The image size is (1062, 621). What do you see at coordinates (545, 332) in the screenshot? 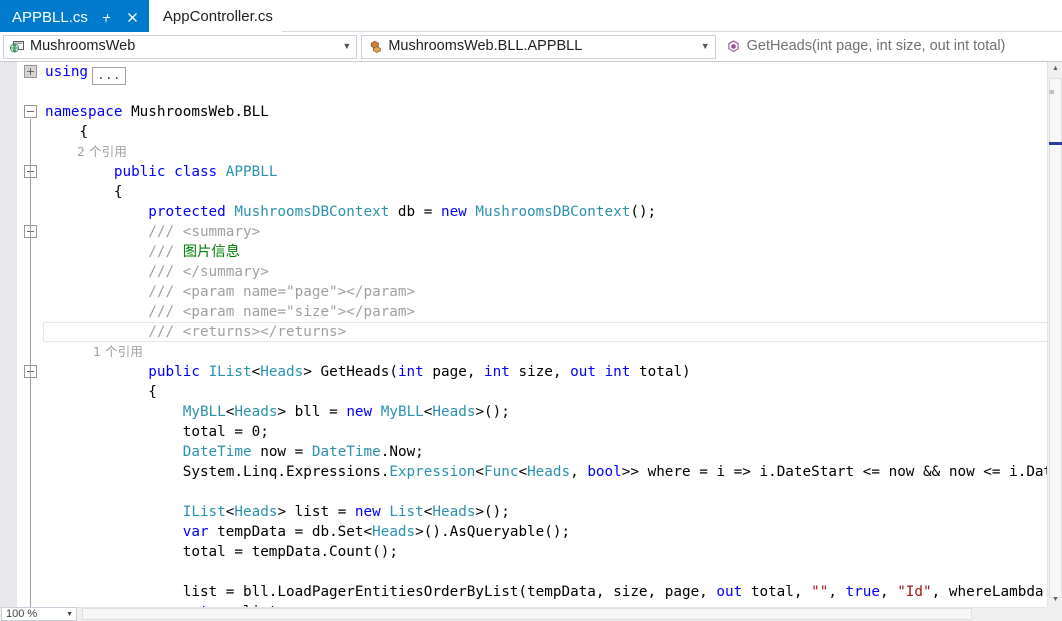
I see `code-line: /// <returns></returns>` at bounding box center [545, 332].